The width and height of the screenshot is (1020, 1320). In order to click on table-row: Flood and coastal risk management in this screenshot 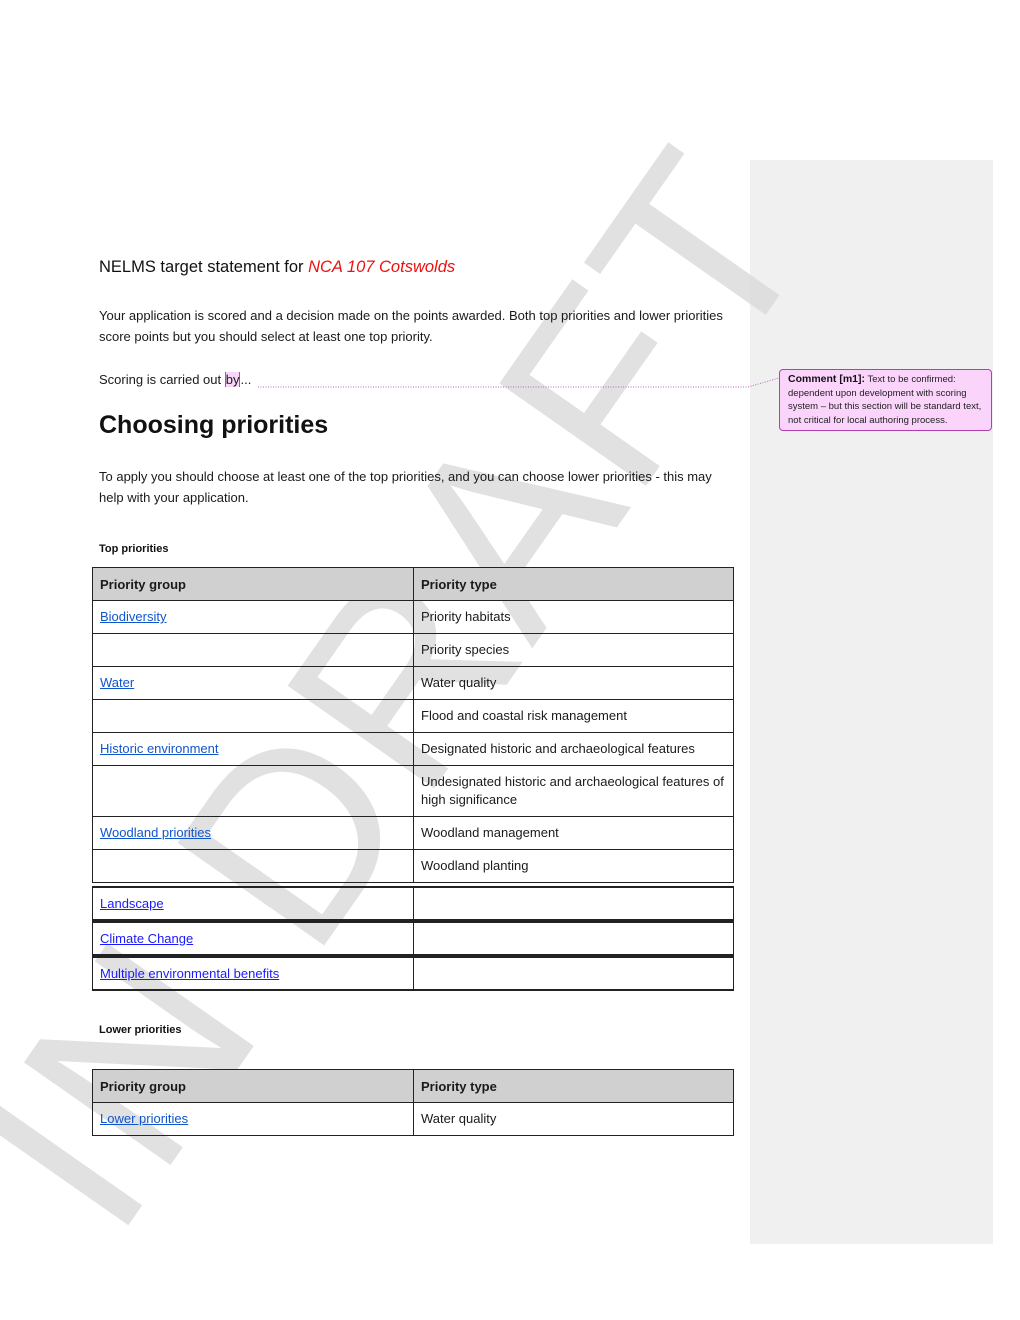, I will do `click(413, 716)`.